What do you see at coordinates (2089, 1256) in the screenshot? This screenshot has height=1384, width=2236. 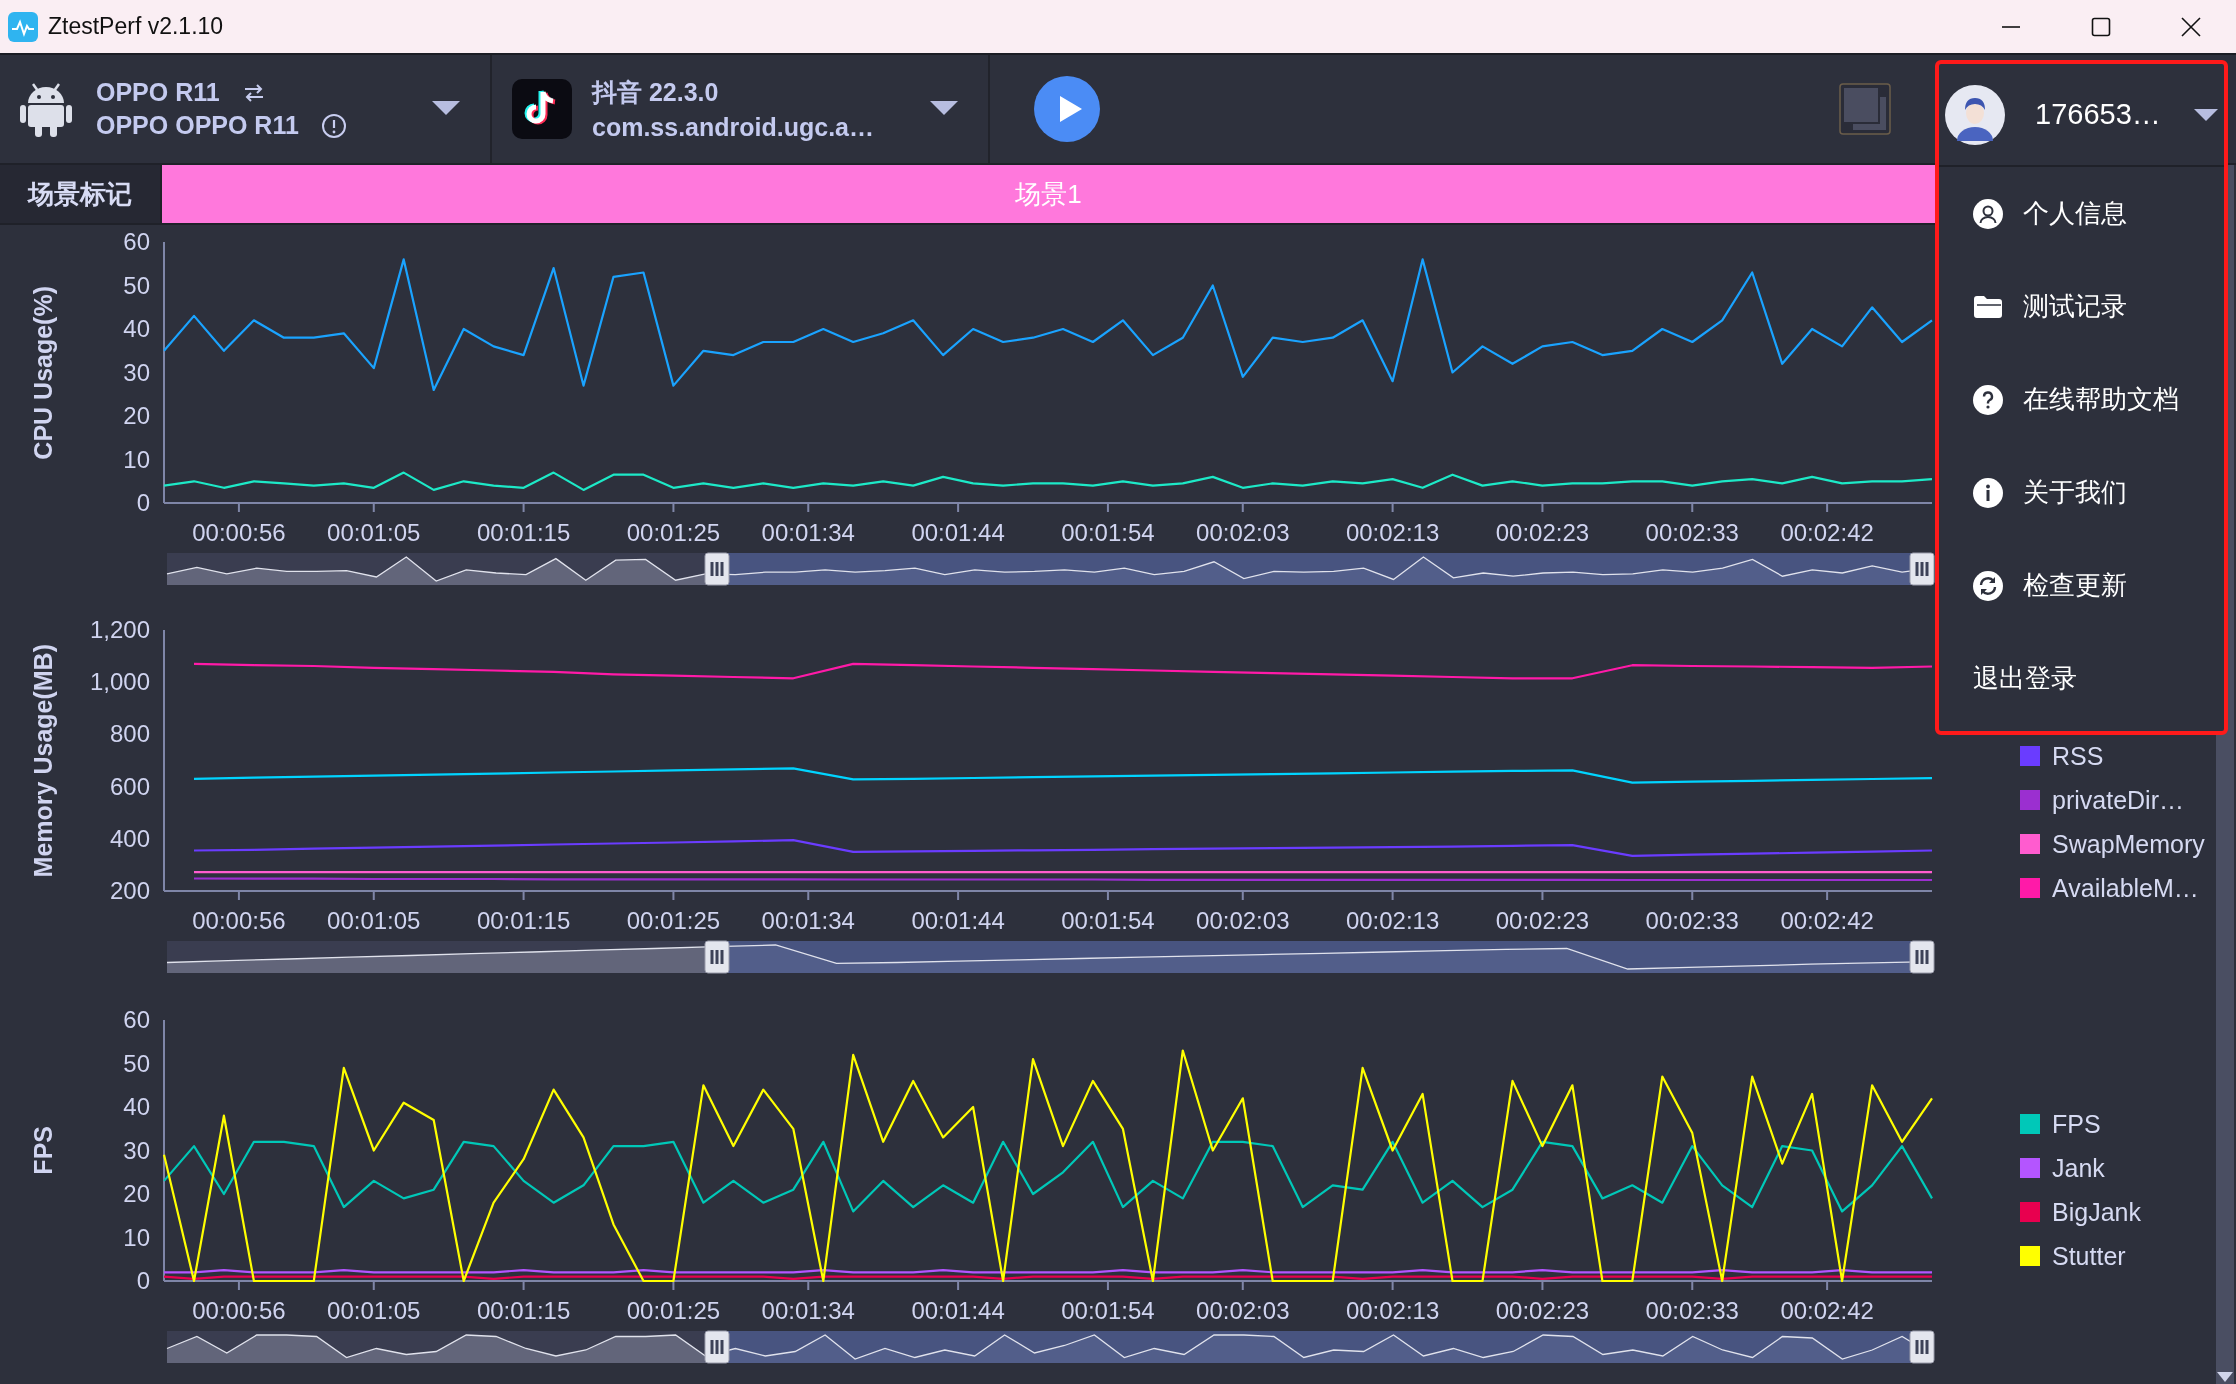 I see `legend-label: Stutter` at bounding box center [2089, 1256].